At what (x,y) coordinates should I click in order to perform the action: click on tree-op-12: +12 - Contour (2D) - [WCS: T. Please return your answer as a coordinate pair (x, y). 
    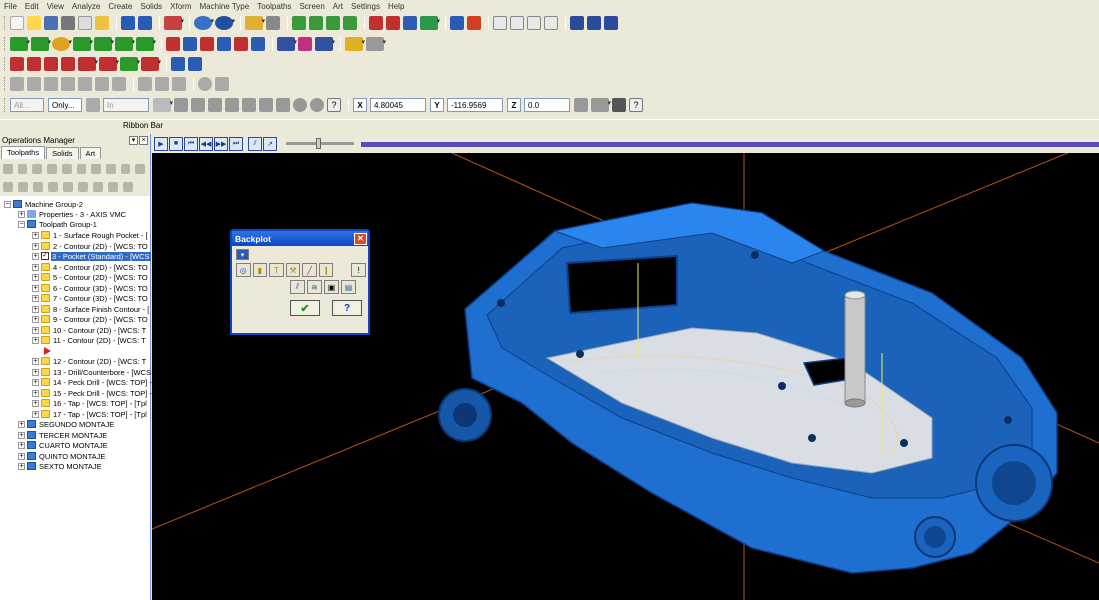
    Looking at the image, I should click on (89, 361).